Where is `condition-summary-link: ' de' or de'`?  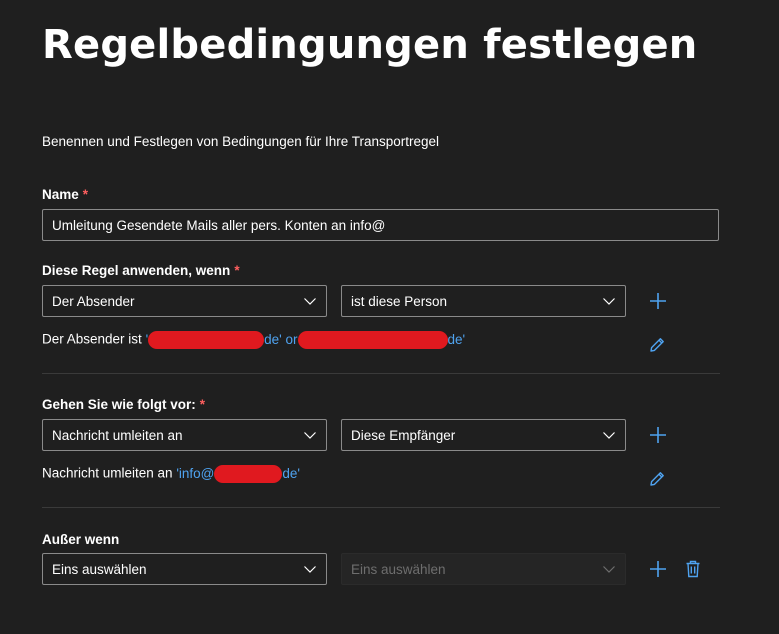 condition-summary-link: ' de' or de' is located at coordinates (305, 340).